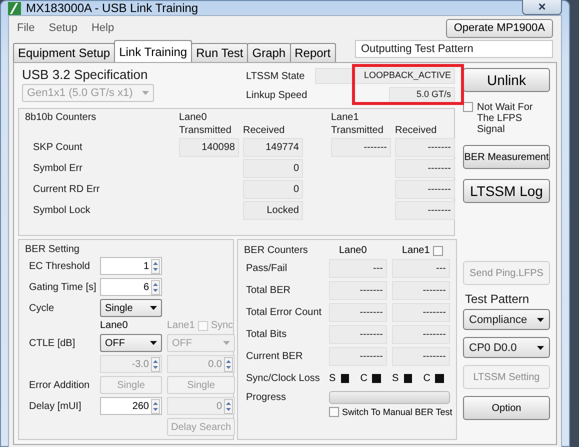  Describe the element at coordinates (64, 52) in the screenshot. I see `tab: Equipment Setup` at that location.